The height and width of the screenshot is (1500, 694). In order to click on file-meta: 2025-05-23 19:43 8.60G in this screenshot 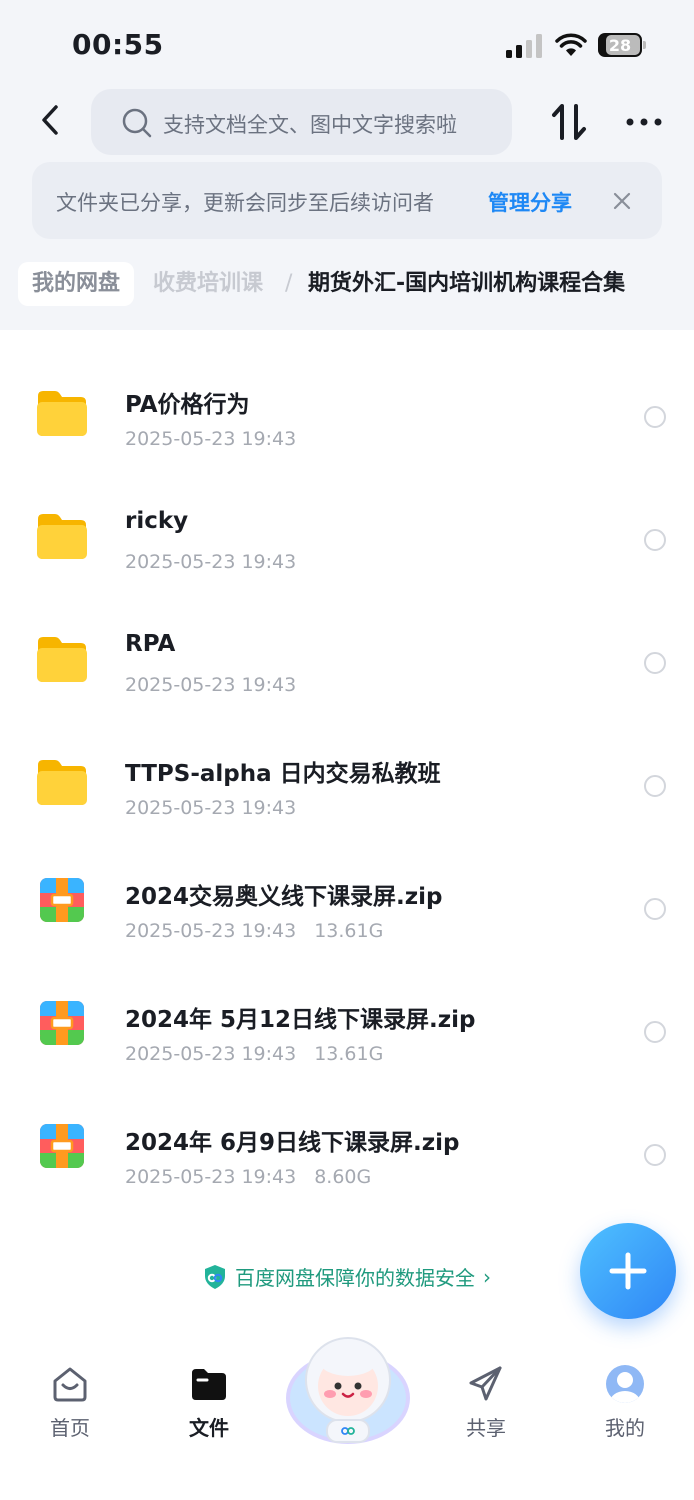, I will do `click(248, 1177)`.